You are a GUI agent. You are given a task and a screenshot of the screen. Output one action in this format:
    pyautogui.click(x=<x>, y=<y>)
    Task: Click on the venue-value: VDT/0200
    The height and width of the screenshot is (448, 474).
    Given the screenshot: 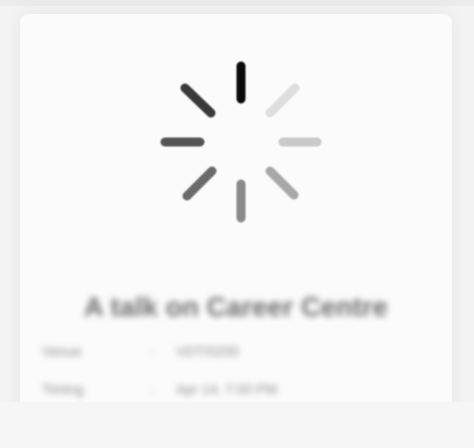 What is the action you would take?
    pyautogui.click(x=208, y=351)
    